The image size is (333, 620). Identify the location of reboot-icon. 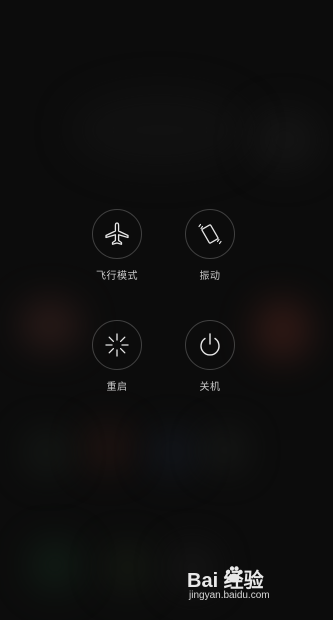
(117, 345).